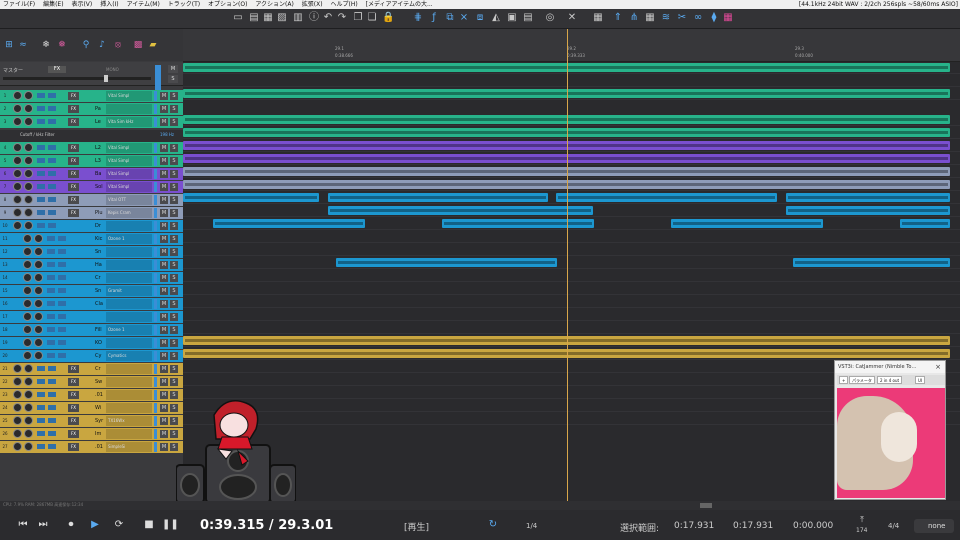 The image size is (960, 540). What do you see at coordinates (100, 356) in the screenshot?
I see `track-name: Cy` at bounding box center [100, 356].